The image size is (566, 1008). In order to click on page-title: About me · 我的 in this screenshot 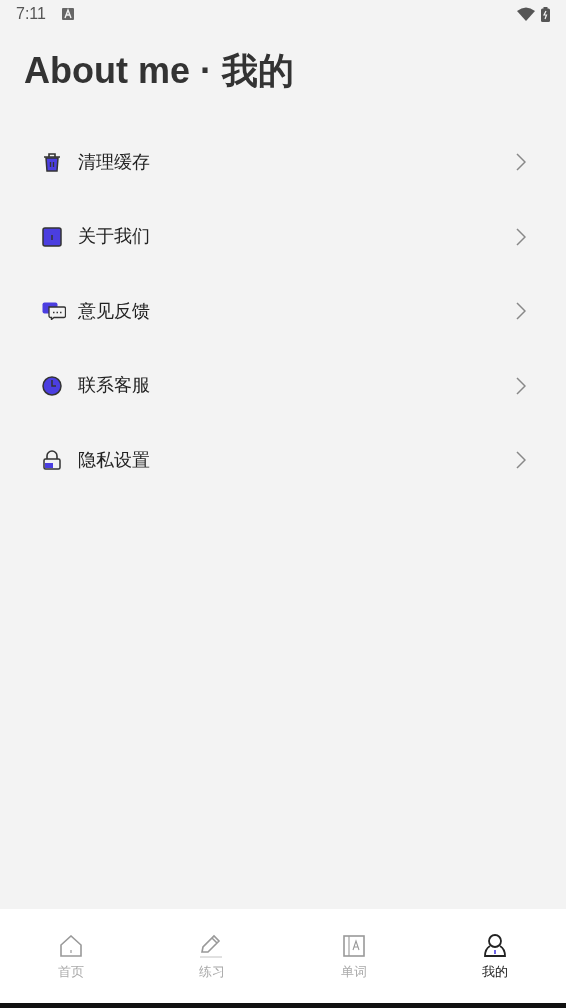, I will do `click(159, 71)`.